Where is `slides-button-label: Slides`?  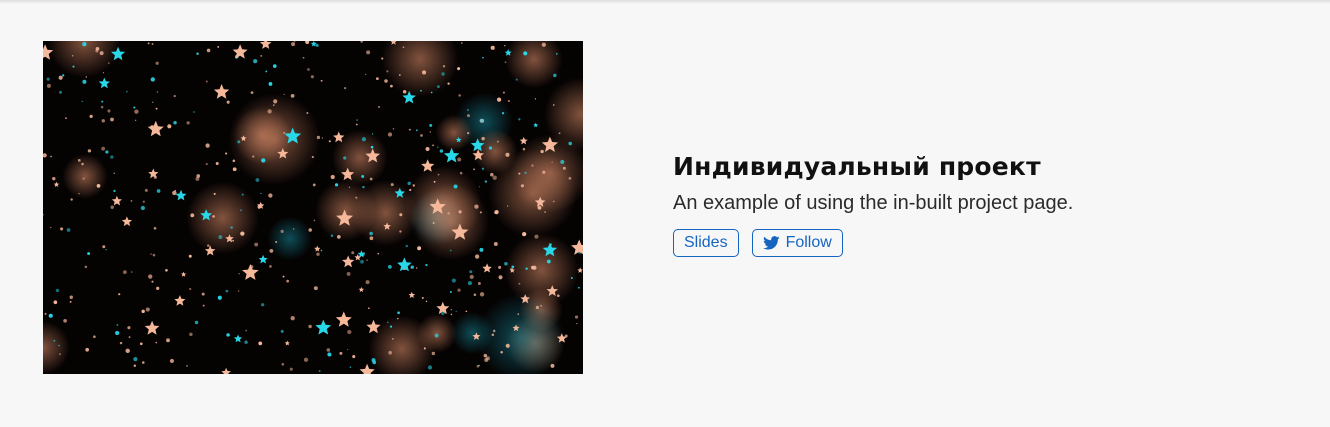
slides-button-label: Slides is located at coordinates (706, 242).